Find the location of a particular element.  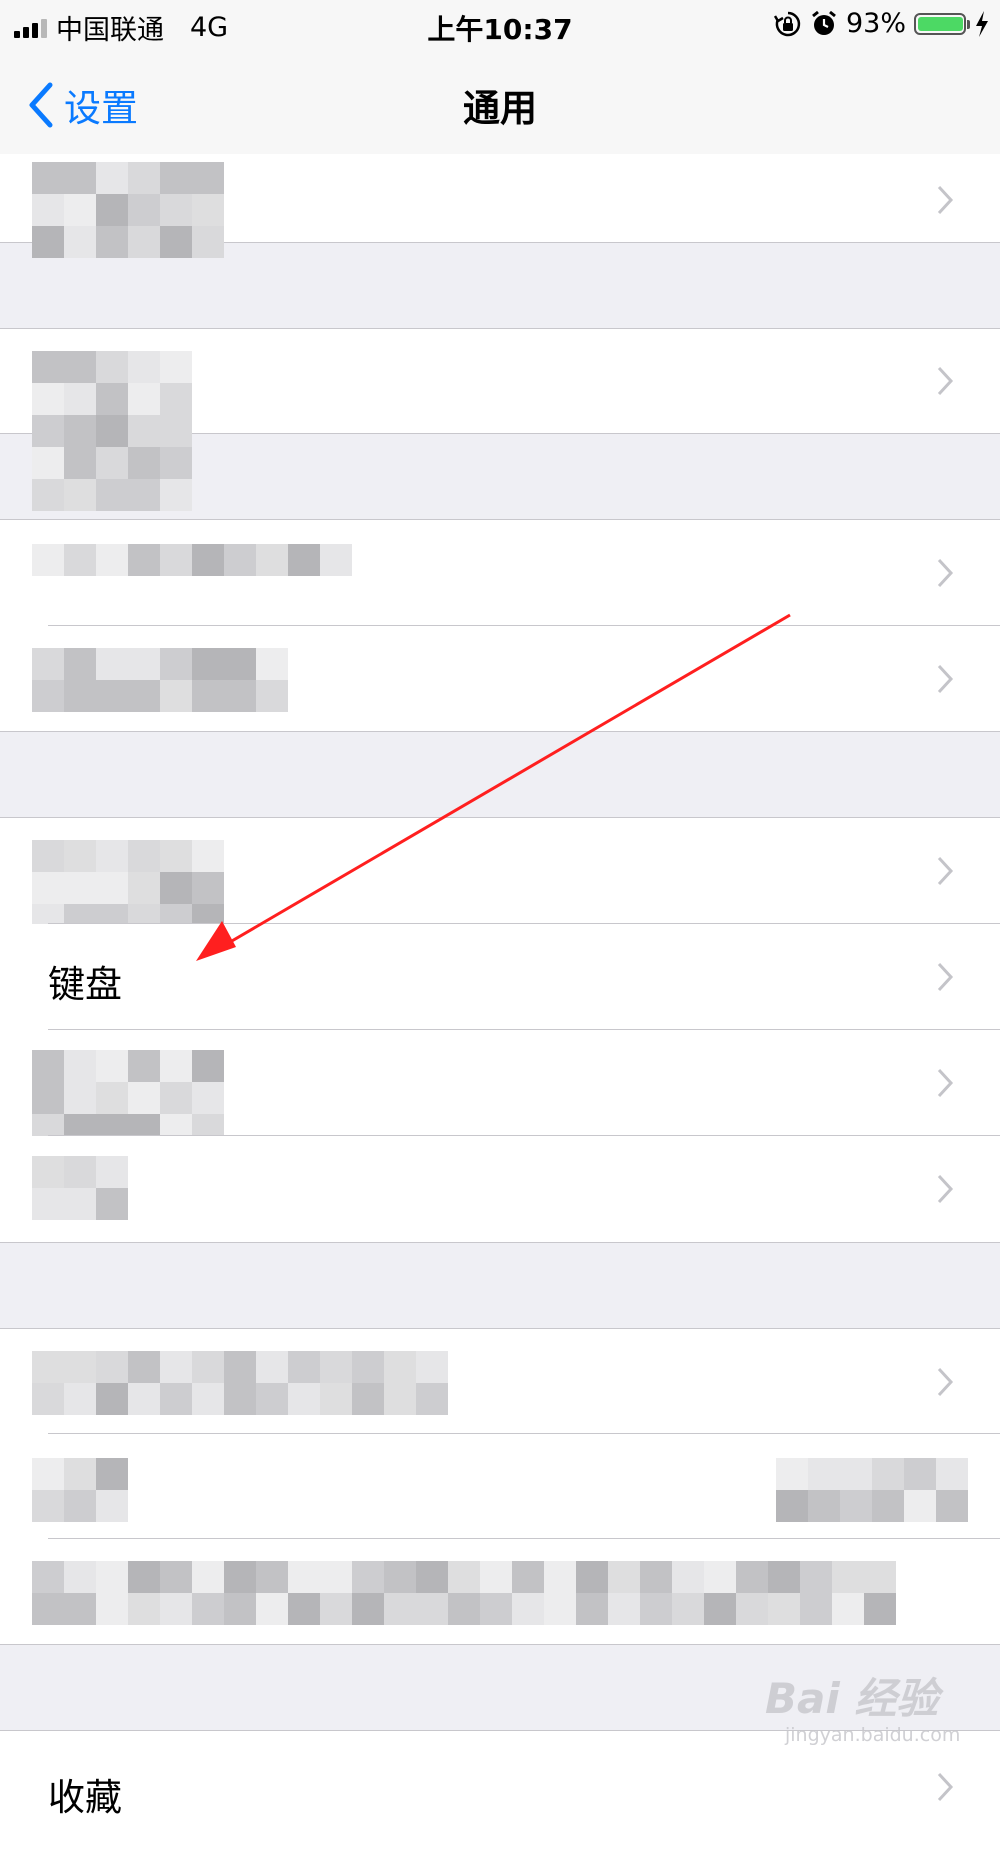

blurred-value is located at coordinates (872, 1490).